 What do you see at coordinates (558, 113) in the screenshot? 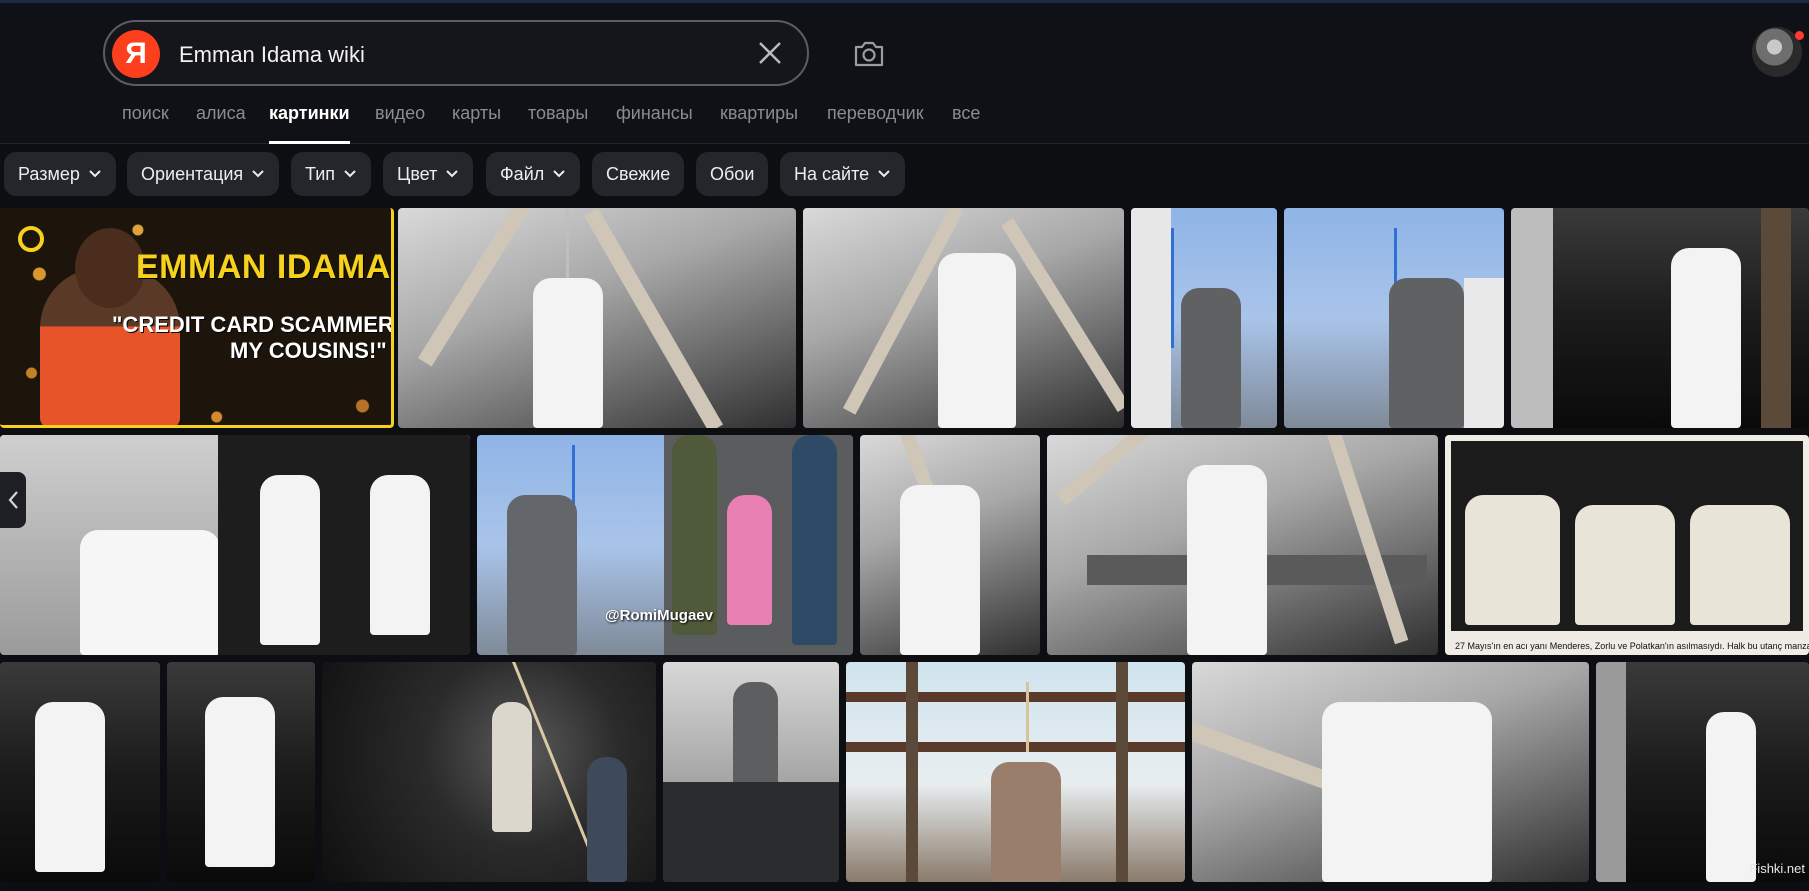
I see `tab-products: товары` at bounding box center [558, 113].